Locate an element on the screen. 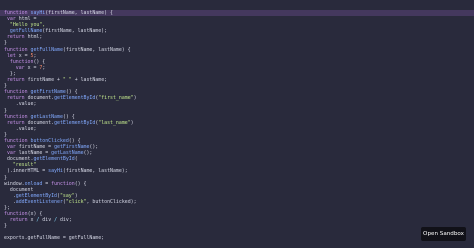  code-token: "click" is located at coordinates (76, 201).